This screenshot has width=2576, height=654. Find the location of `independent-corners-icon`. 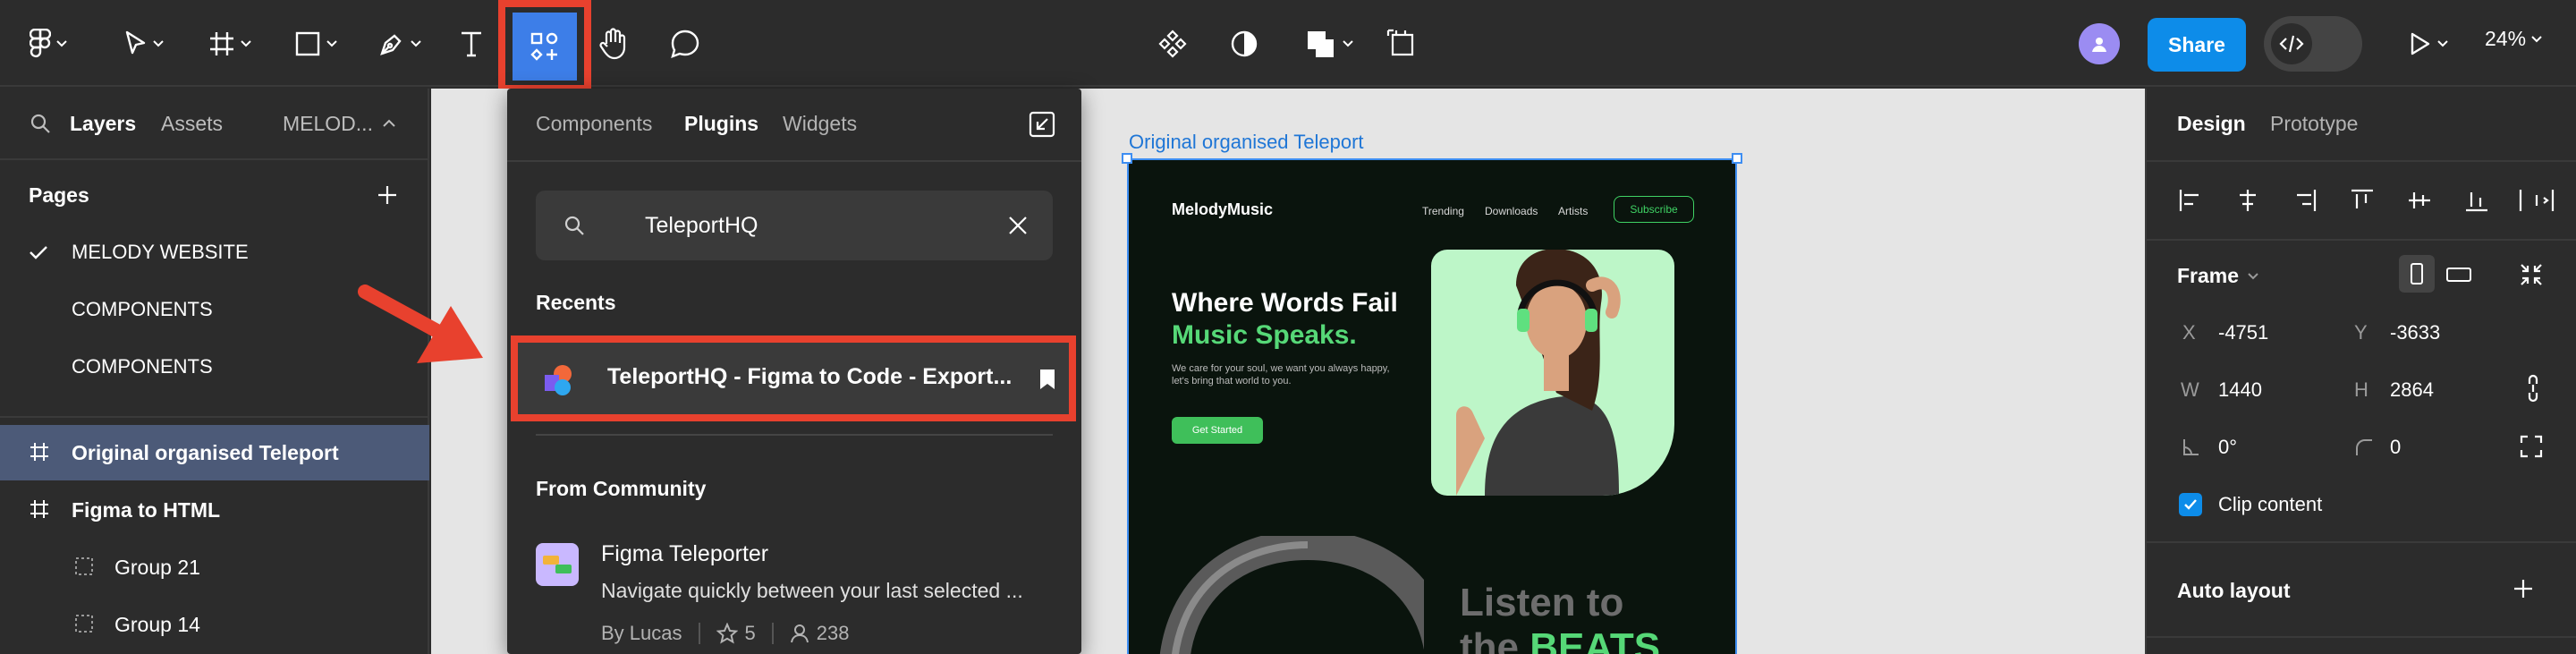

independent-corners-icon is located at coordinates (2531, 446).